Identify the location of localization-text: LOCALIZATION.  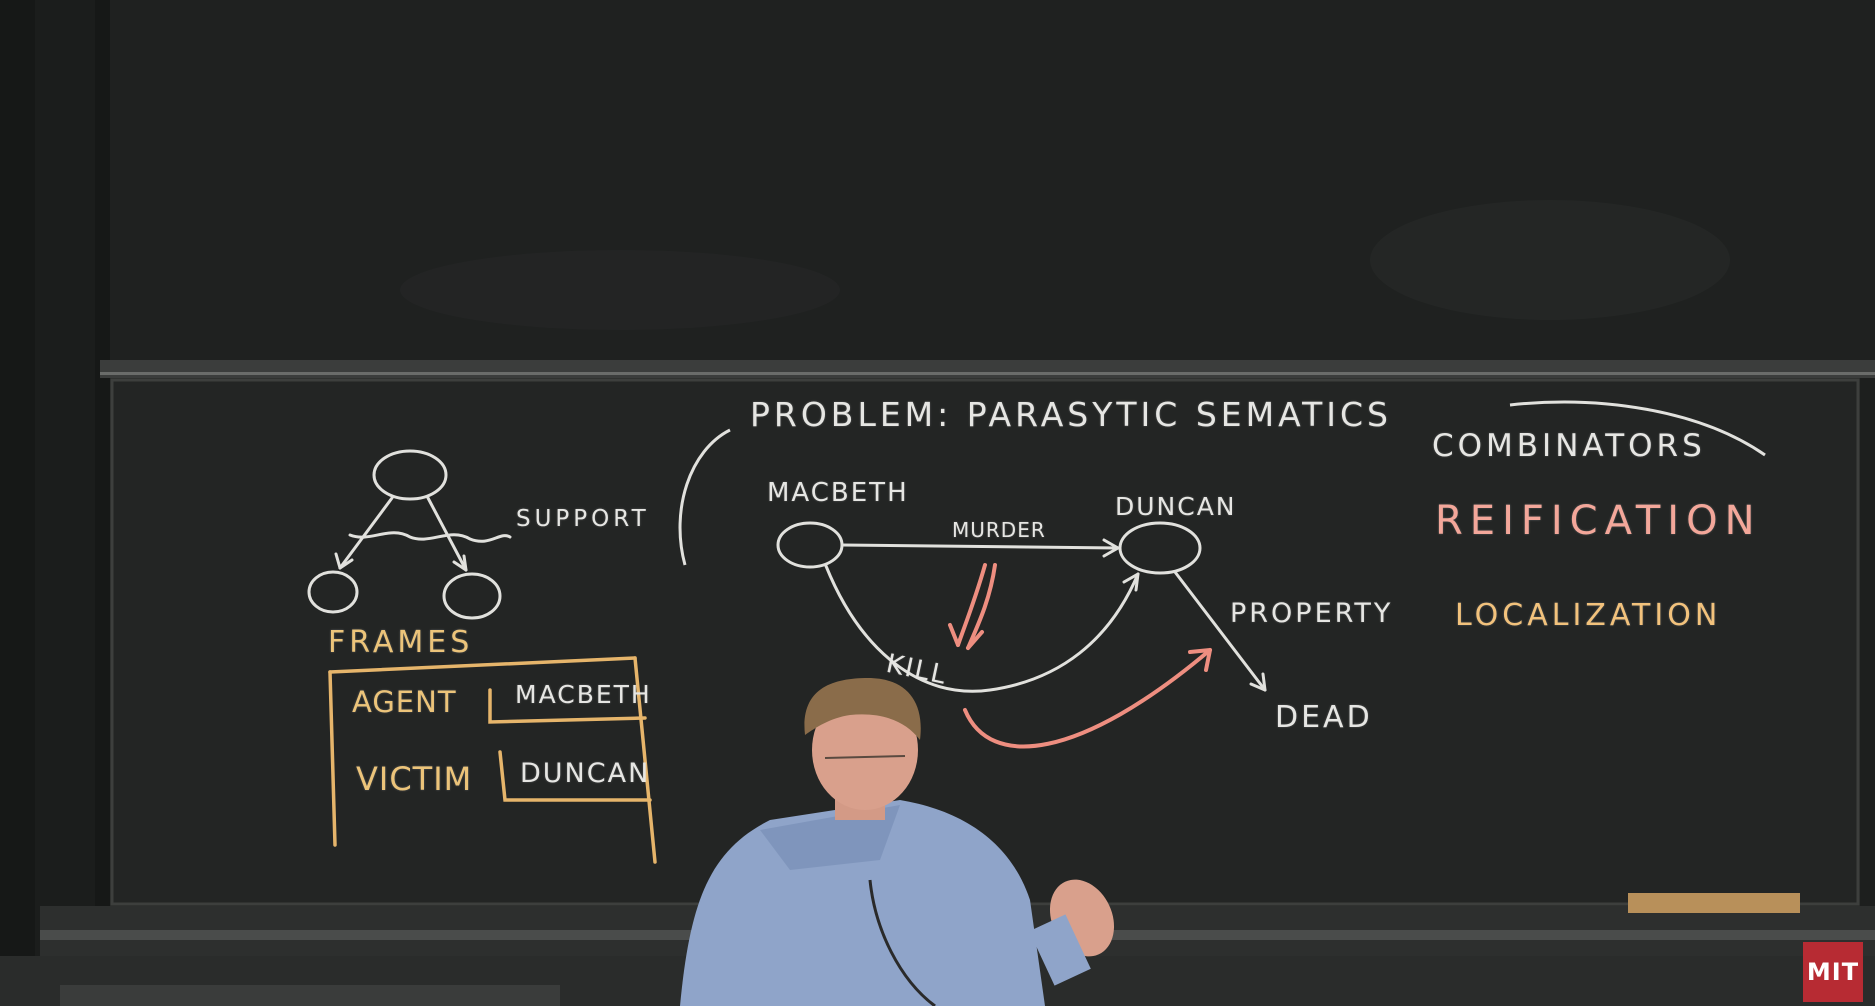
(1588, 615).